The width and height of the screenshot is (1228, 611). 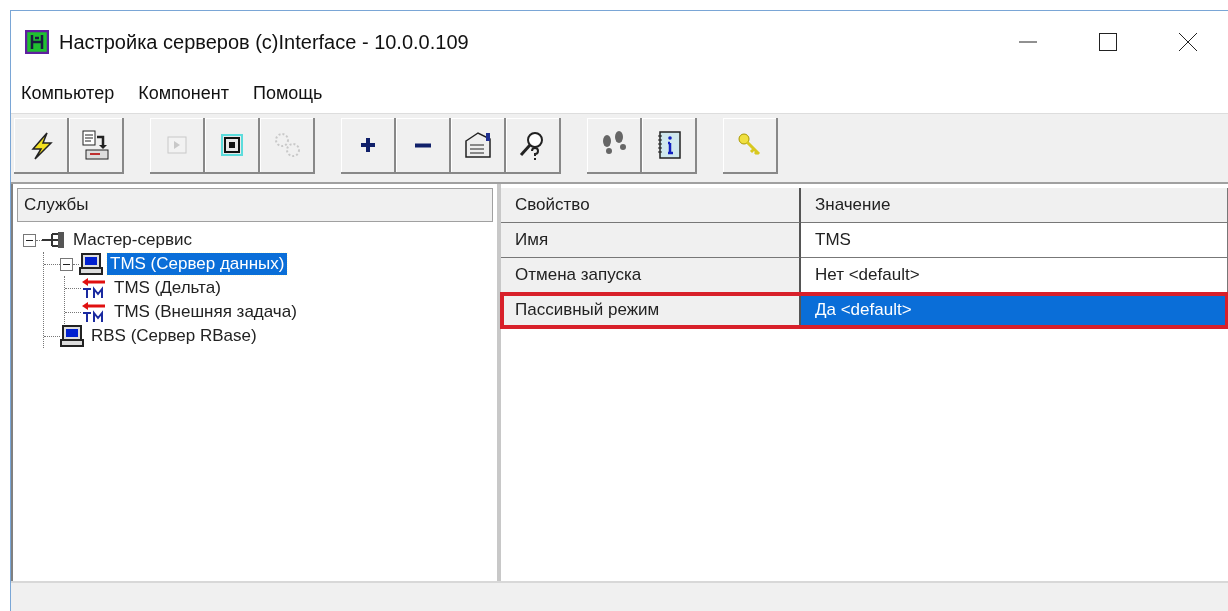 What do you see at coordinates (264, 42) in the screenshot?
I see `window-title: Настройка серверов (c)Interface - 10.0.0.109` at bounding box center [264, 42].